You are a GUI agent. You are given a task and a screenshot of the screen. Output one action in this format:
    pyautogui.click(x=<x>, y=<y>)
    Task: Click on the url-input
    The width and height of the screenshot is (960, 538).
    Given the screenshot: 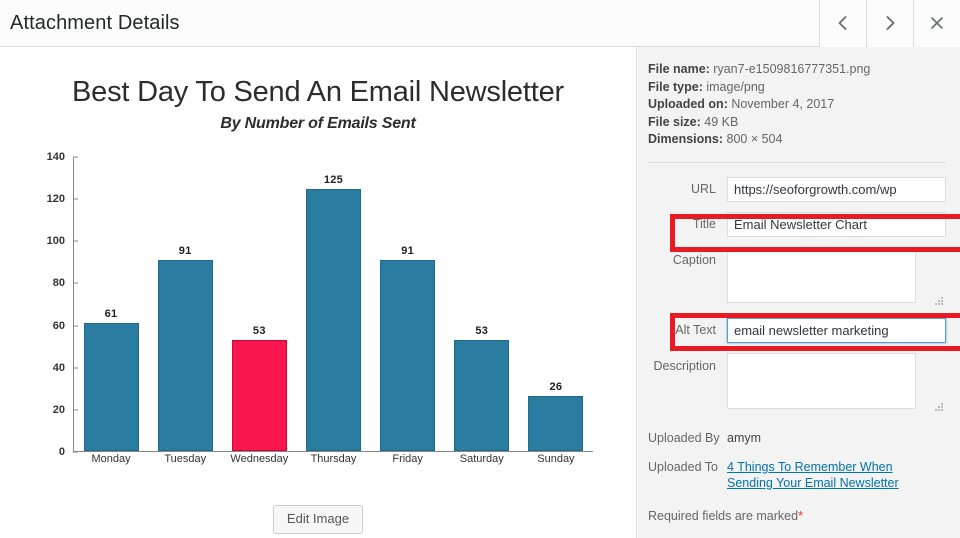 What is the action you would take?
    pyautogui.click(x=836, y=189)
    